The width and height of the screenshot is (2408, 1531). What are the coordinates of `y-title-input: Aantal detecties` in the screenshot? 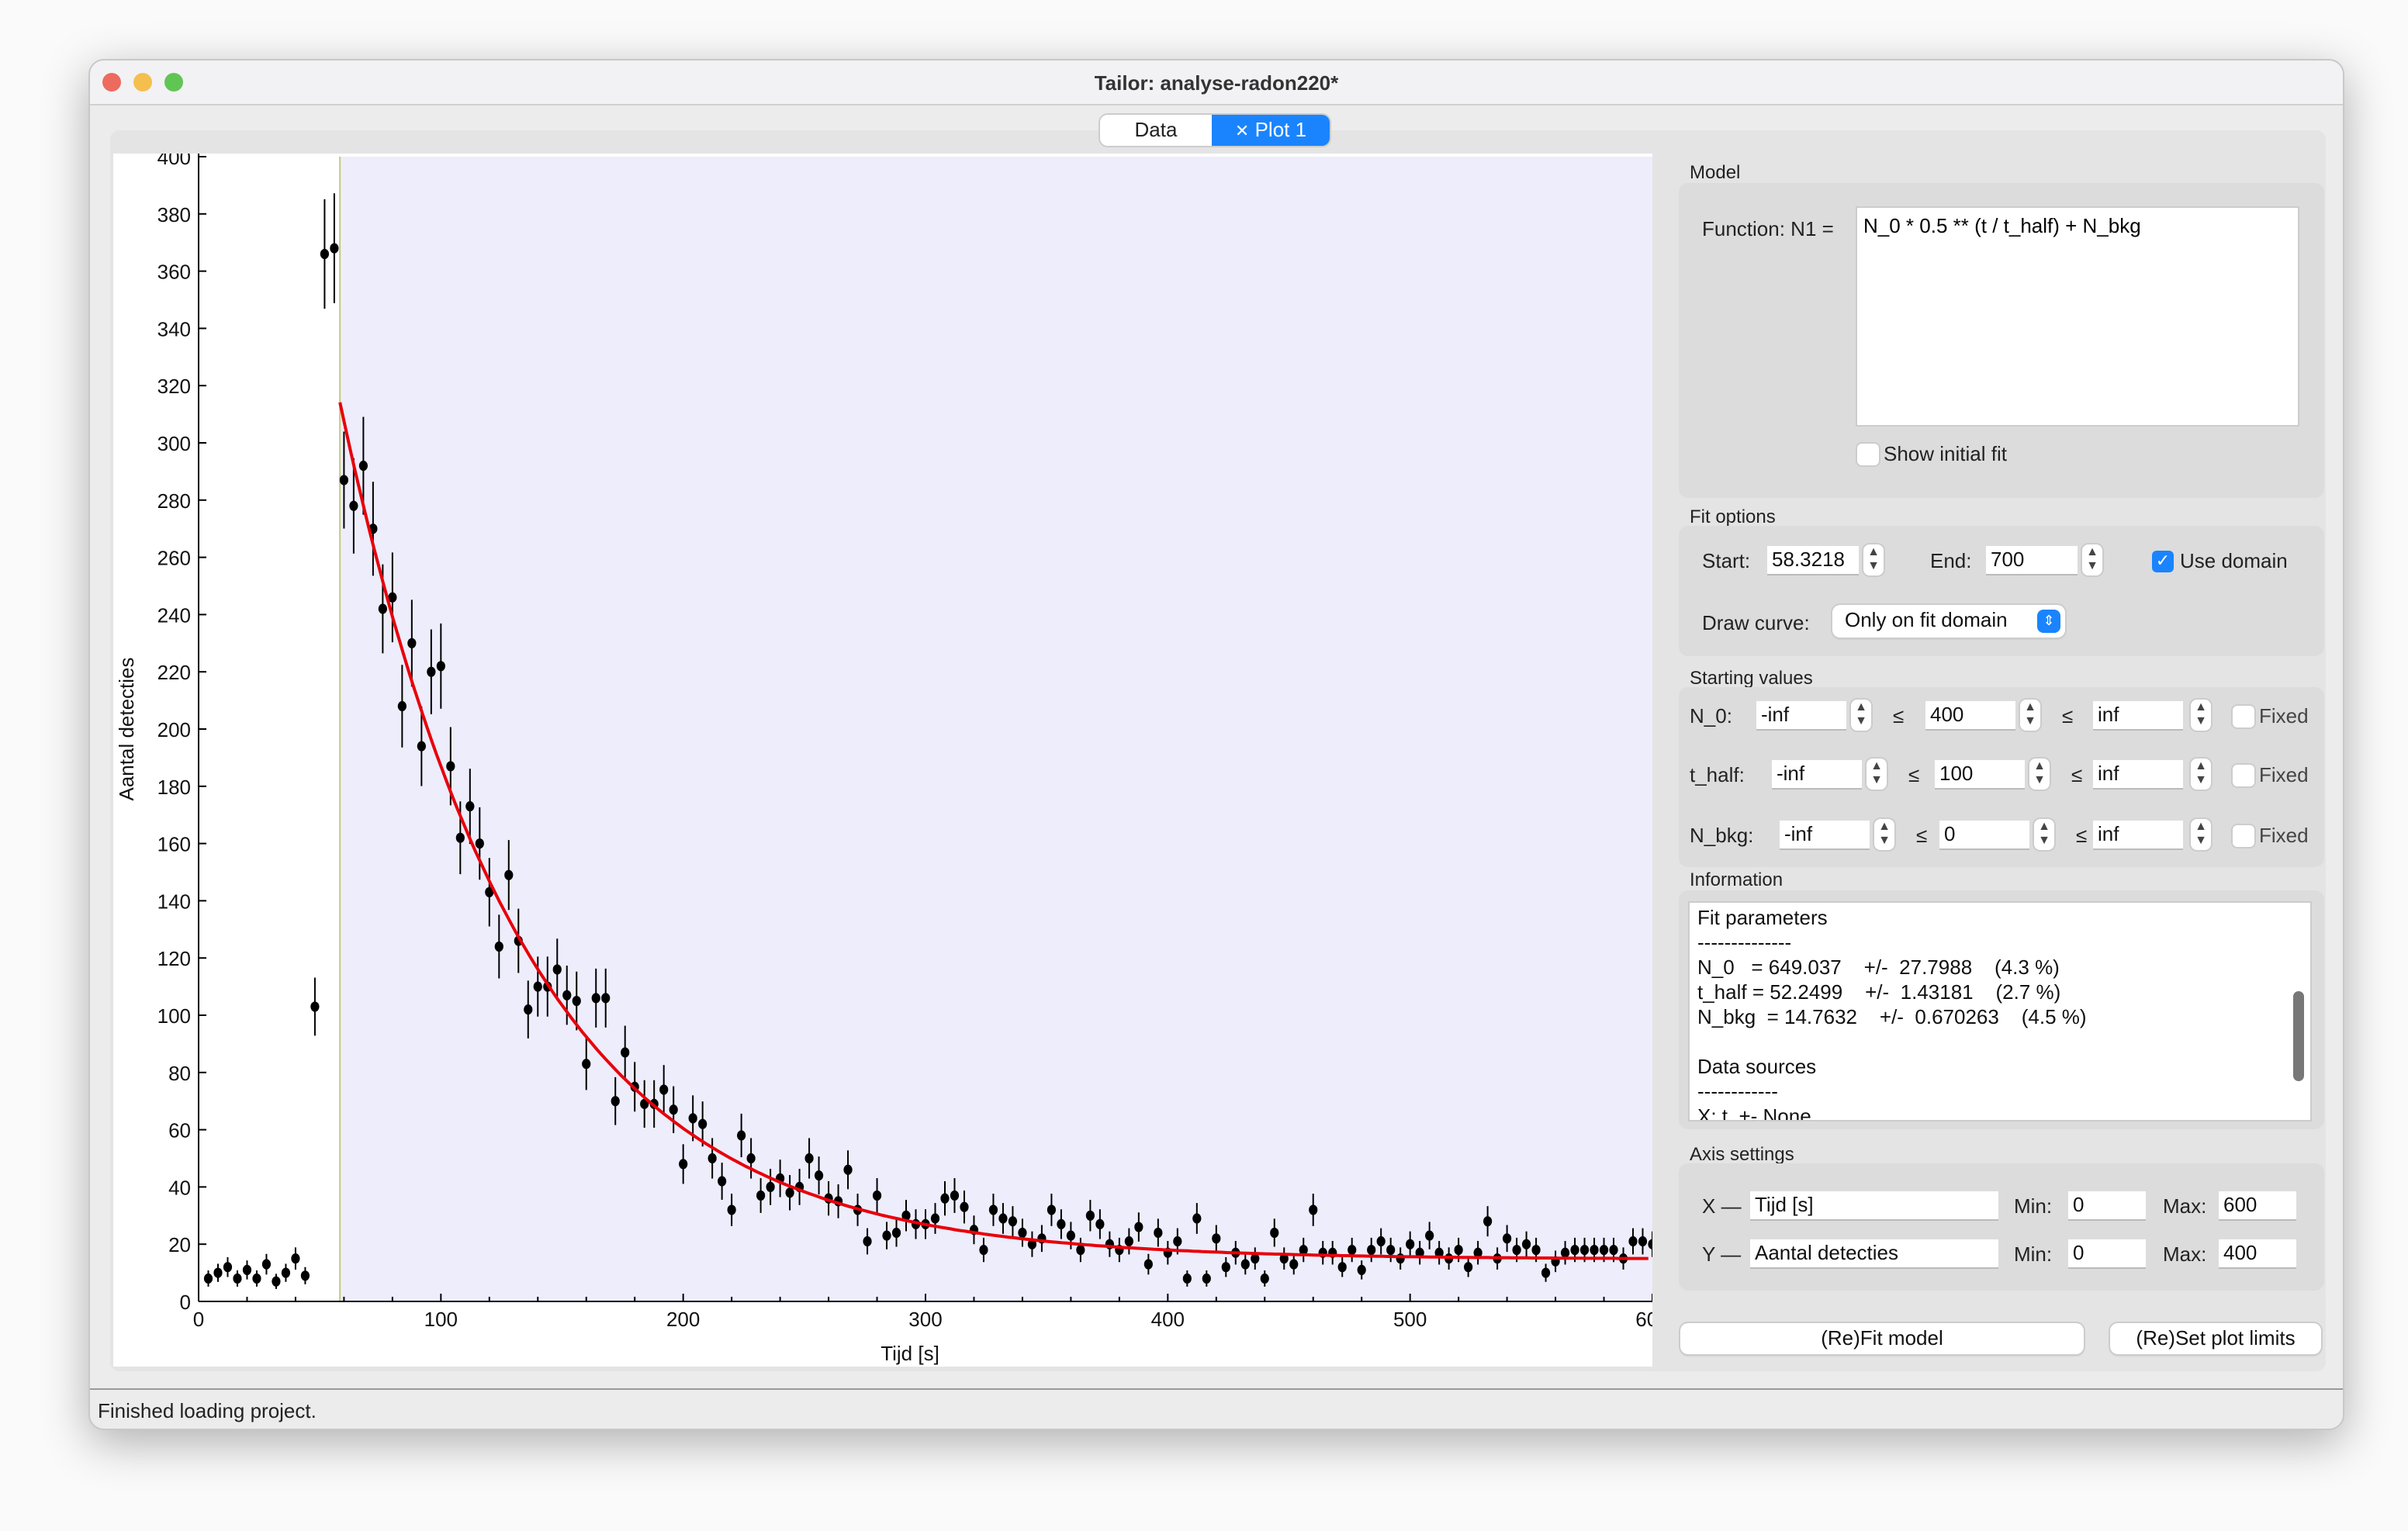 It's located at (1874, 1254).